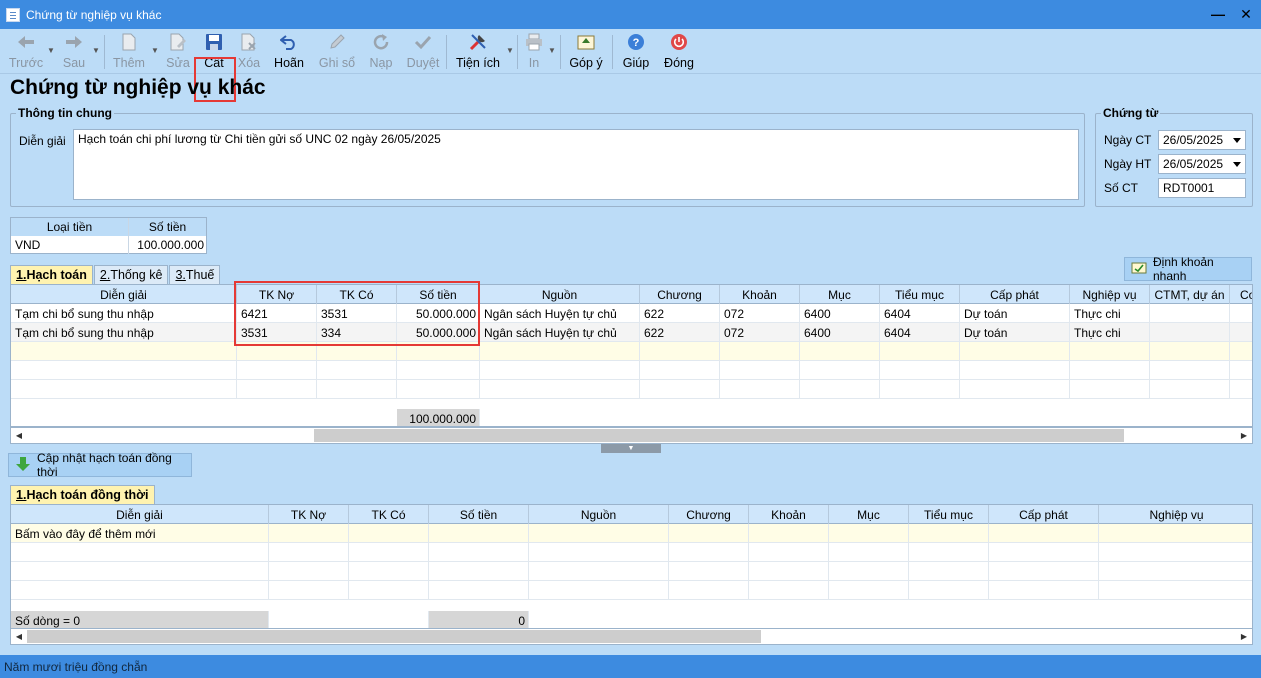 This screenshot has width=1261, height=678. What do you see at coordinates (155, 50) in the screenshot?
I see `add-dropdown-icon: ▼` at bounding box center [155, 50].